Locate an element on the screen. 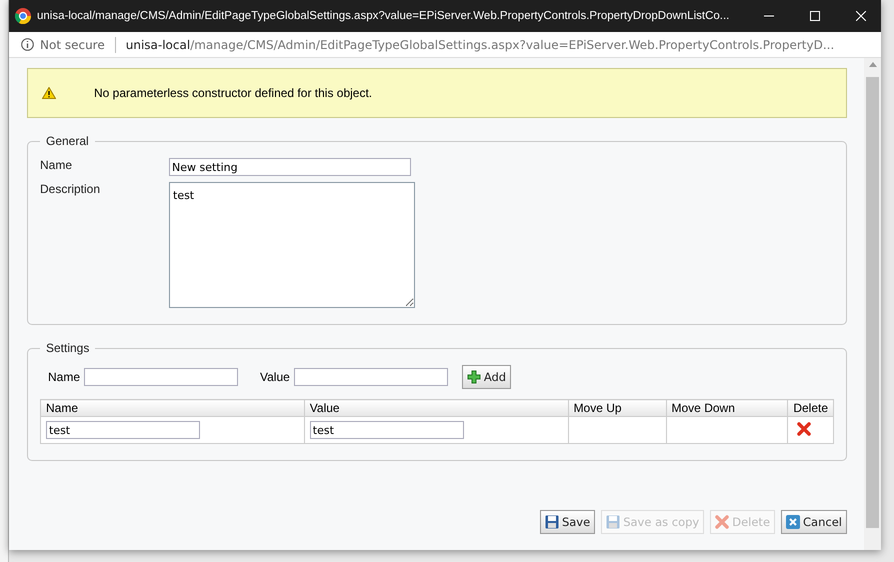 The height and width of the screenshot is (562, 894). delete-row-button is located at coordinates (804, 429).